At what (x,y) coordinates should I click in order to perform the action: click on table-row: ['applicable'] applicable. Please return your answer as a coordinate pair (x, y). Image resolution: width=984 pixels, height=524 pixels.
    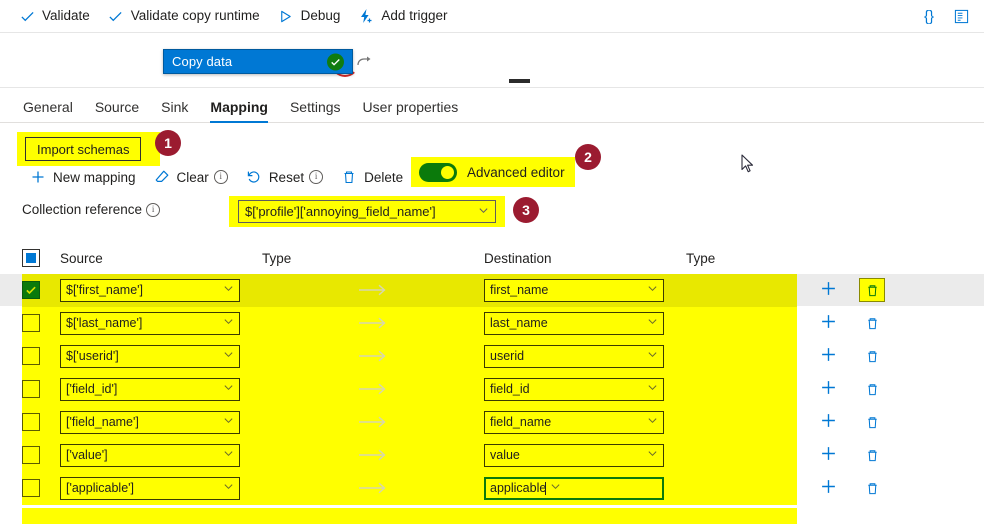
    Looking at the image, I should click on (492, 488).